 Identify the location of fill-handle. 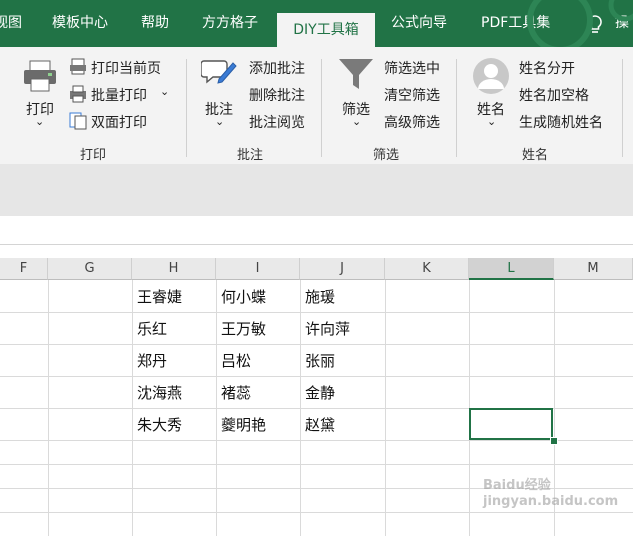
(554, 441).